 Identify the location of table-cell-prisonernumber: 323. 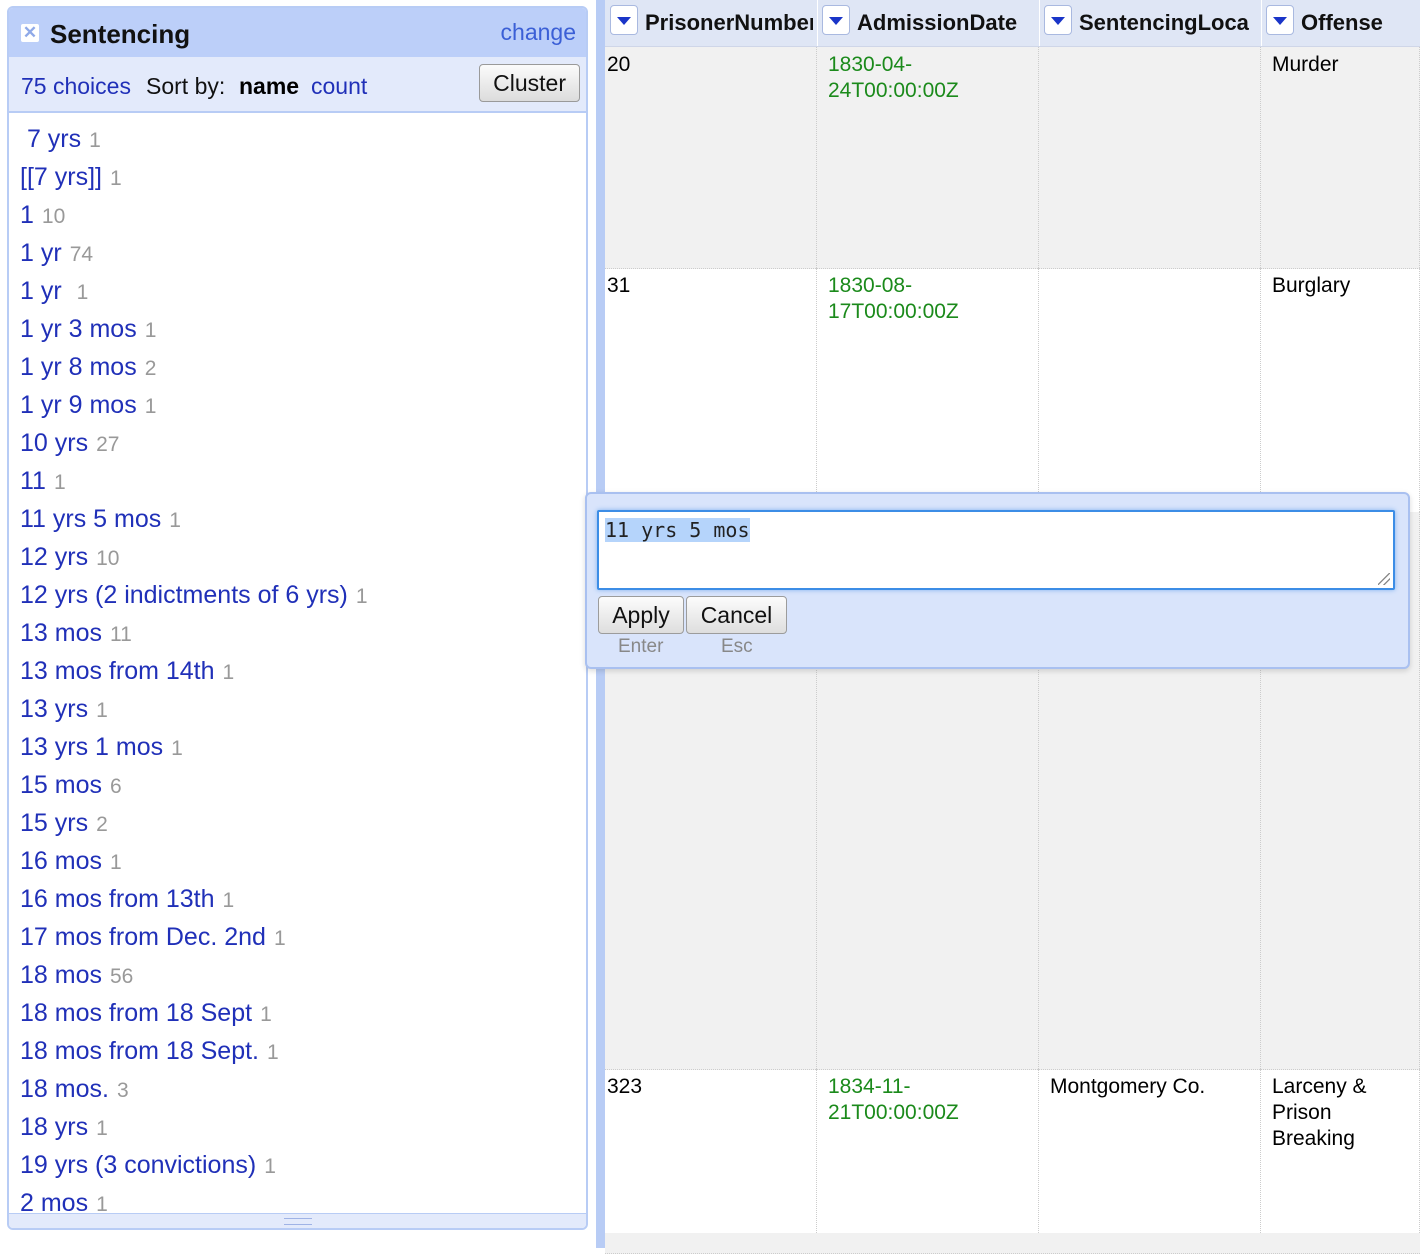
(711, 1151).